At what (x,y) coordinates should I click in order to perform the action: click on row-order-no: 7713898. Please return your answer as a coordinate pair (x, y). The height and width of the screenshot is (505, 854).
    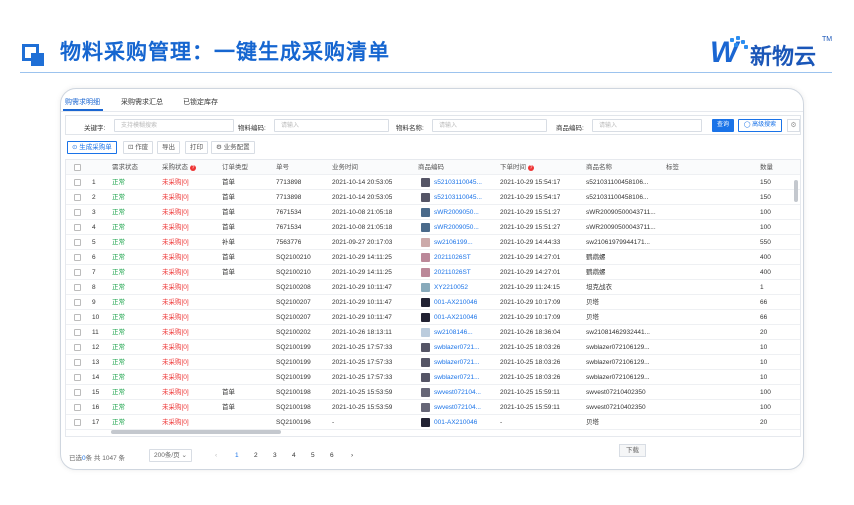
    Looking at the image, I should click on (289, 182).